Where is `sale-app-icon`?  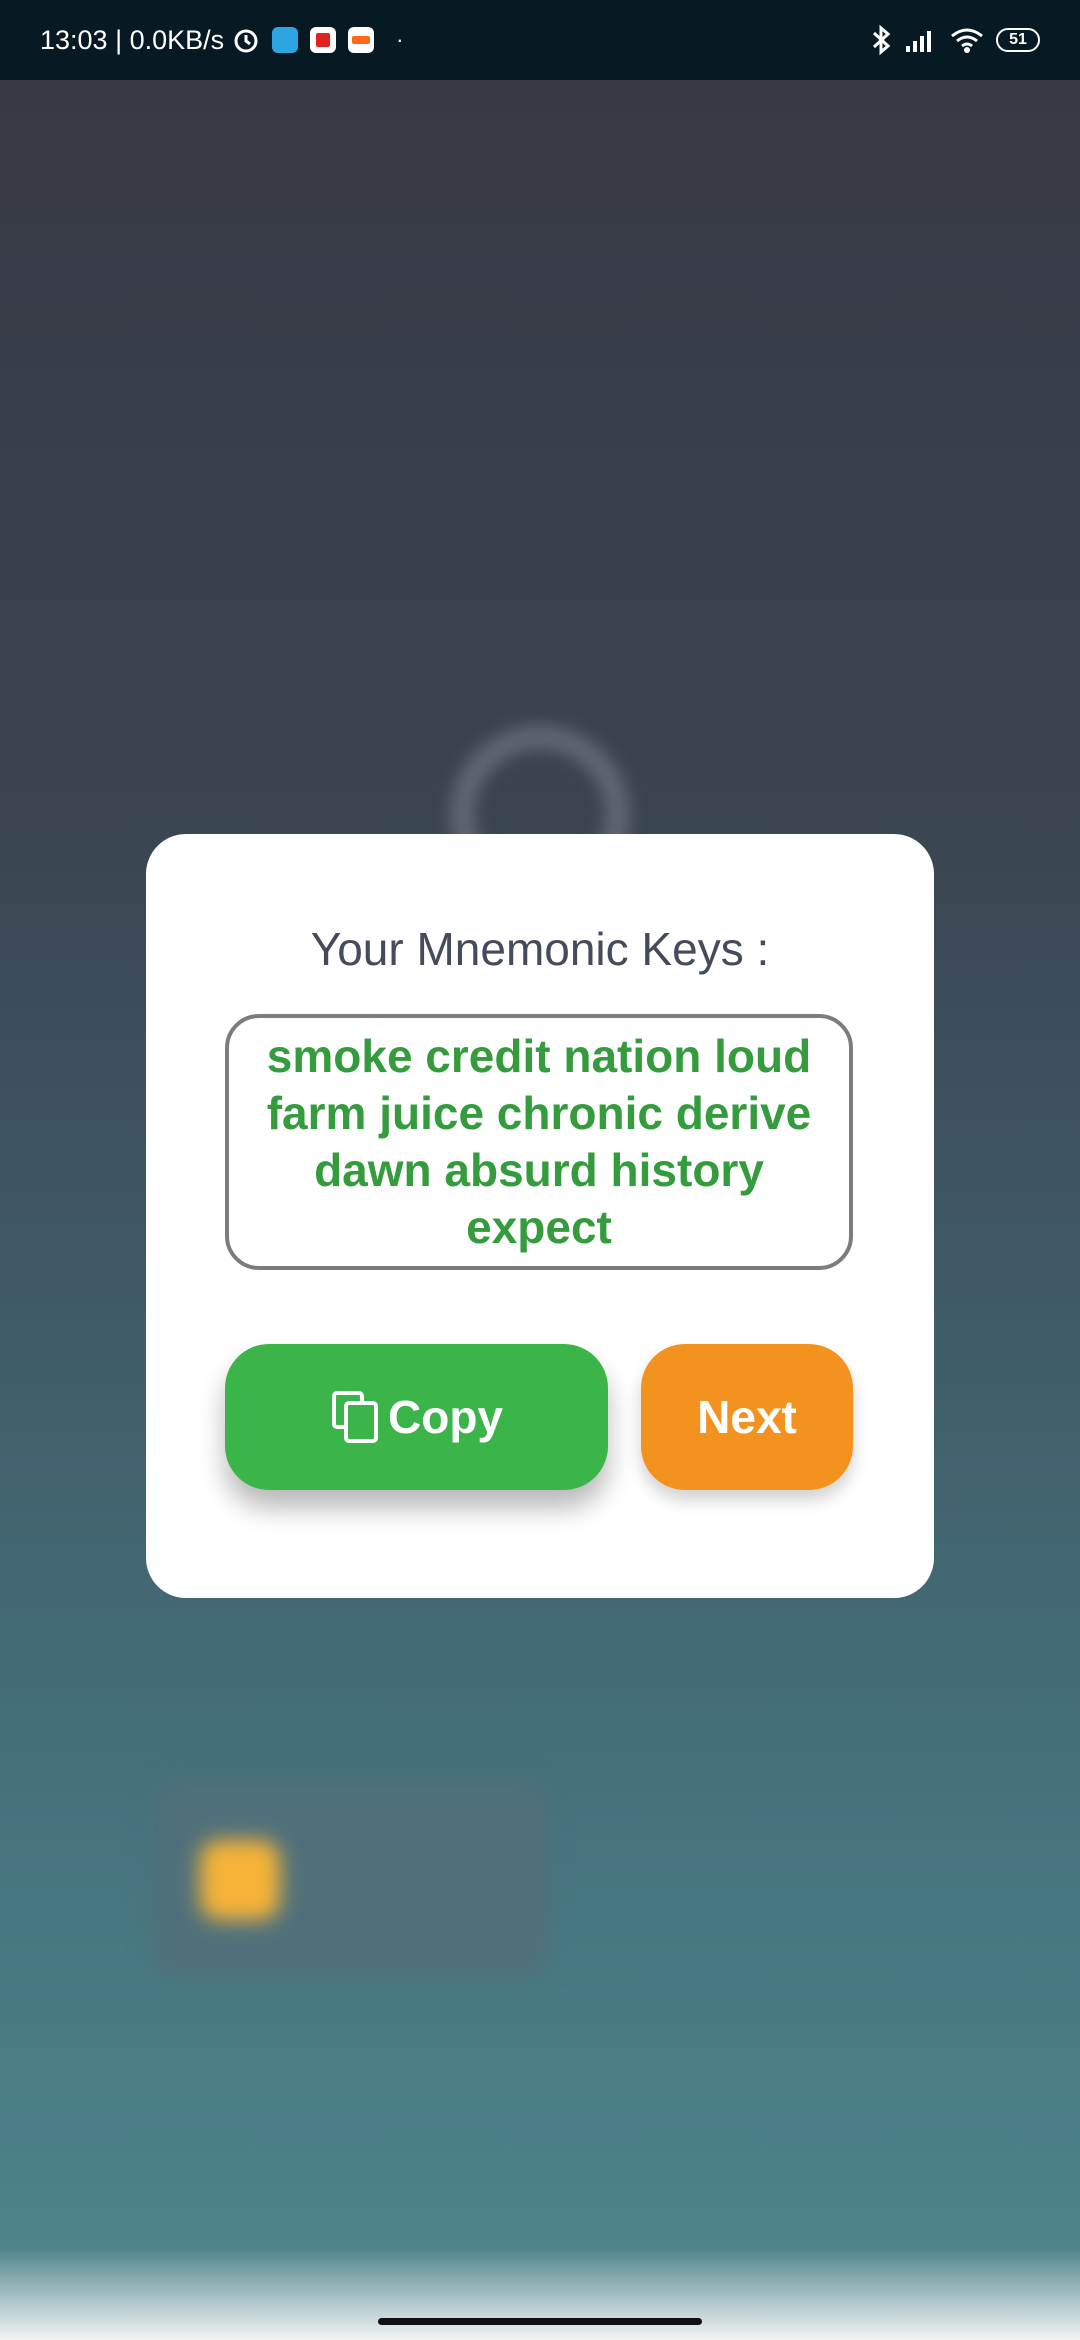
sale-app-icon is located at coordinates (361, 40).